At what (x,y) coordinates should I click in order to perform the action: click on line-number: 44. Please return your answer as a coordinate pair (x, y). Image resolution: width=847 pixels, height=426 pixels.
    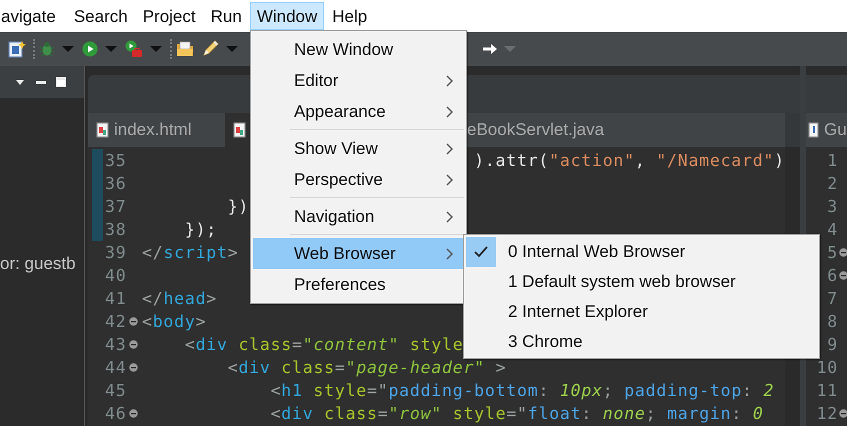
    Looking at the image, I should click on (116, 367).